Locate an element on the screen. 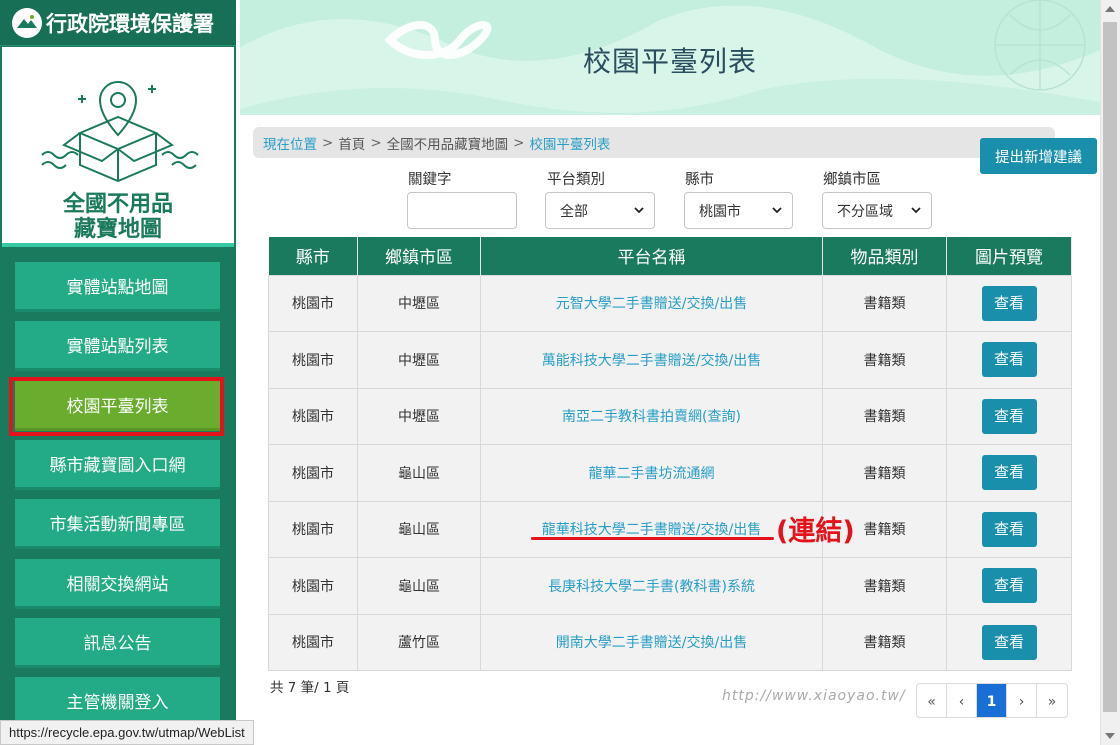 The height and width of the screenshot is (745, 1120). banner-title-line1: 全國不用品 is located at coordinates (117, 204).